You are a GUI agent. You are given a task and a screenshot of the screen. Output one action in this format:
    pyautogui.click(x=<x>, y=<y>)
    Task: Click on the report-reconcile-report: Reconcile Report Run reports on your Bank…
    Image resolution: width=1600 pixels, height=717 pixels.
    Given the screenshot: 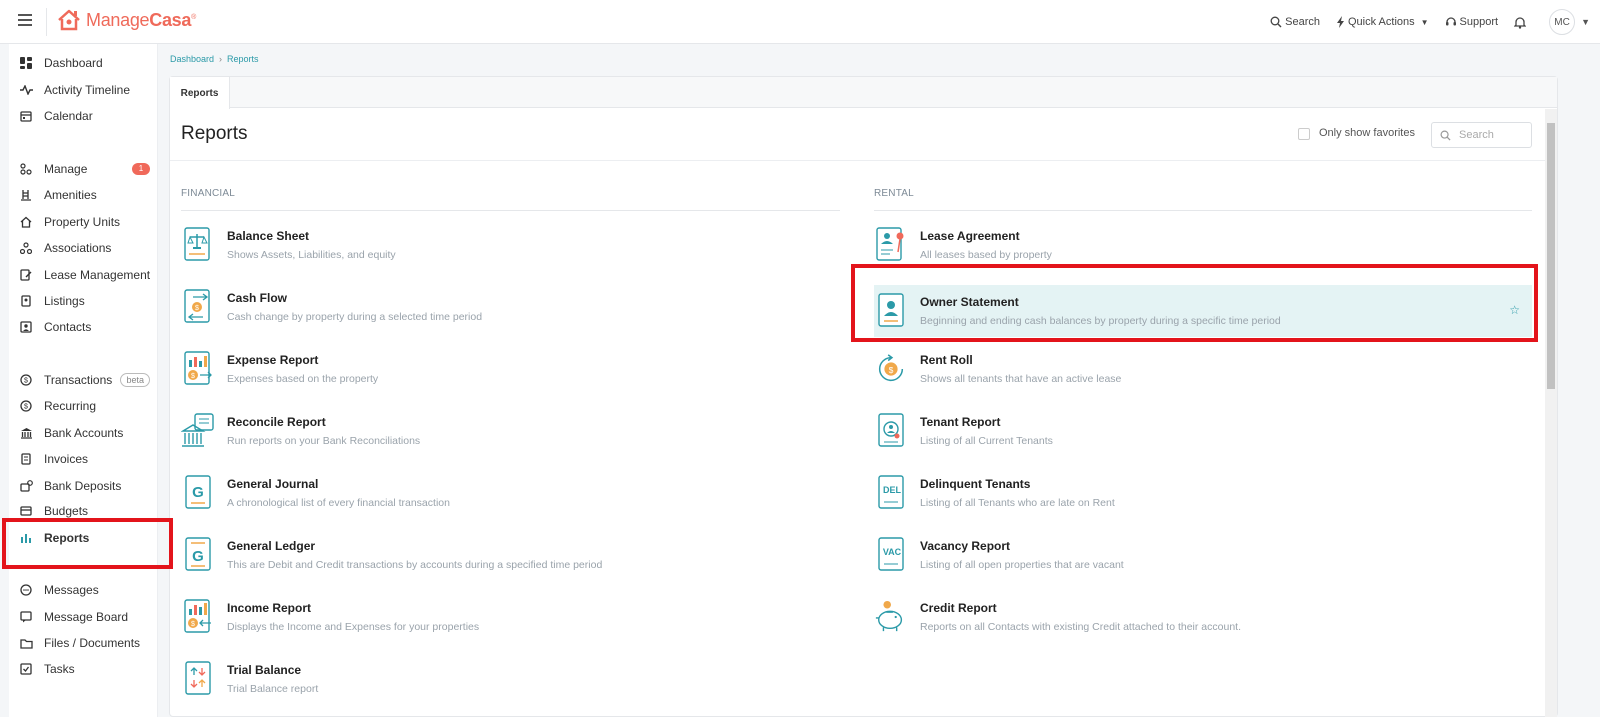 What is the action you would take?
    pyautogui.click(x=510, y=431)
    